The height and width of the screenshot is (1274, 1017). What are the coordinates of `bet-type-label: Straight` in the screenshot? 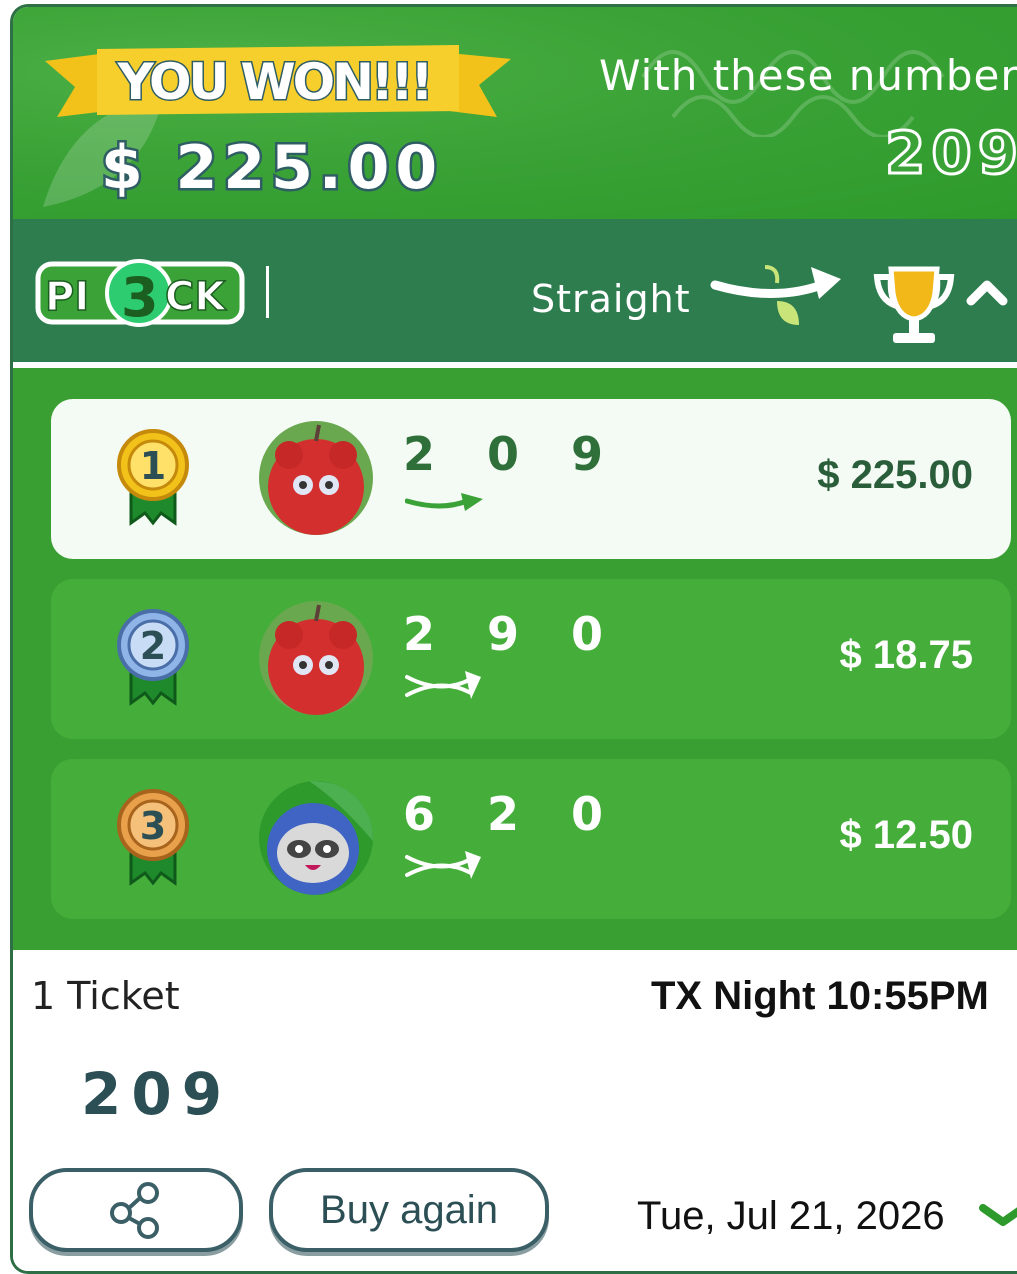 It's located at (611, 299).